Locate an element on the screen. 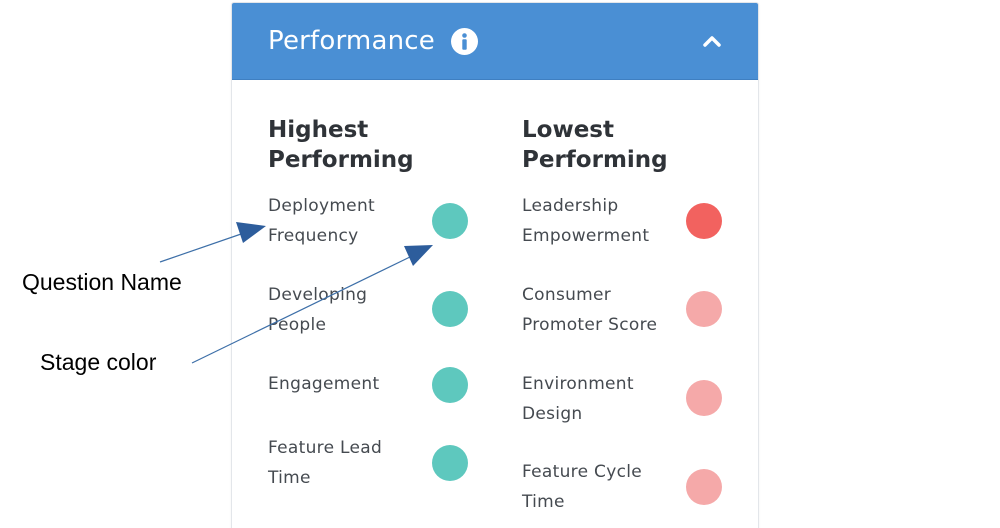 This screenshot has height=528, width=1000. heading-line: Lowest is located at coordinates (568, 130).